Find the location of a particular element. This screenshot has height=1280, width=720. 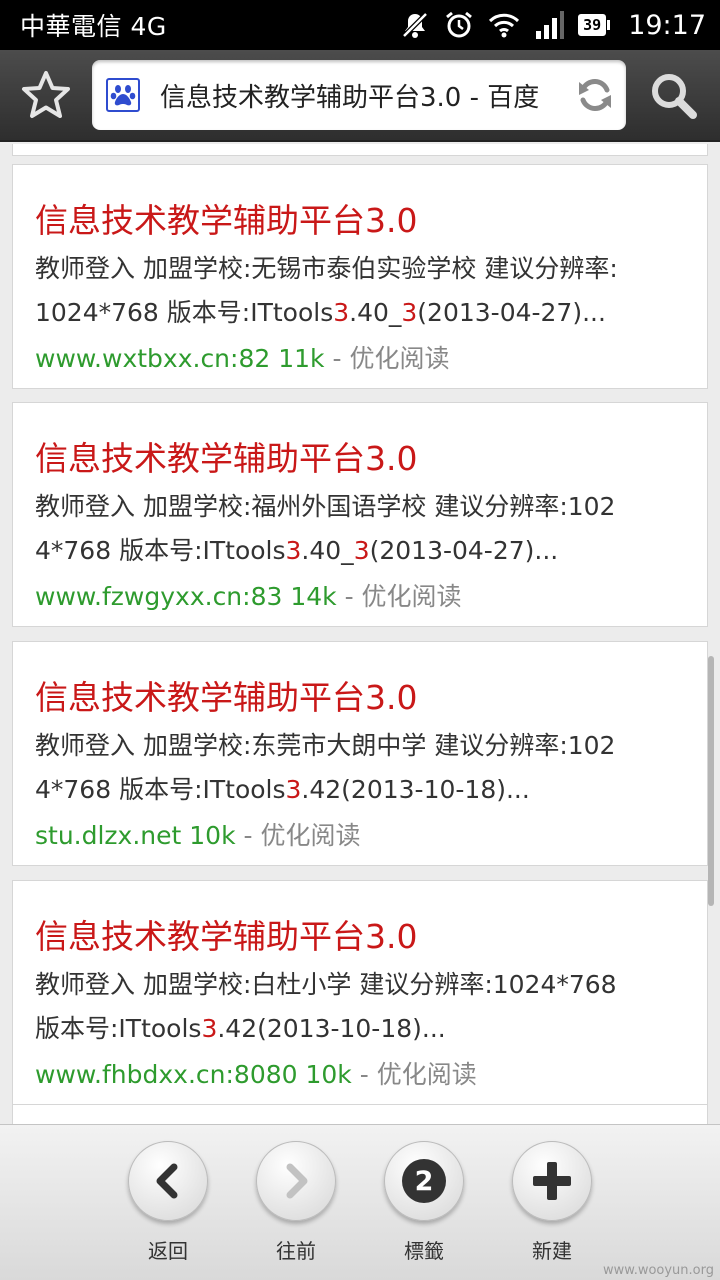

address-bar: 信息技术教学辅助平台3.0 - 百度 is located at coordinates (359, 95).